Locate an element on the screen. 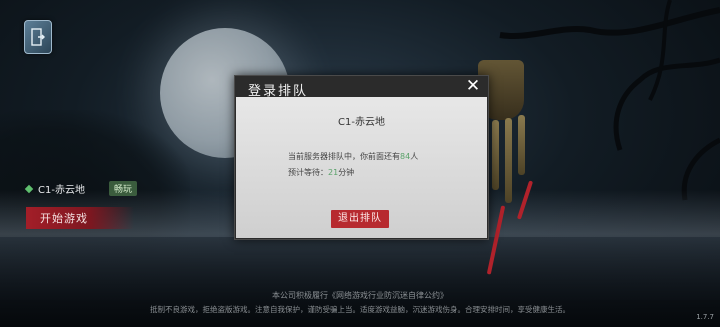 This screenshot has height=327, width=720. anti-addiction-notice: 本公司积极履行《网络游戏行业防沉迷自律公约》 is located at coordinates (360, 295).